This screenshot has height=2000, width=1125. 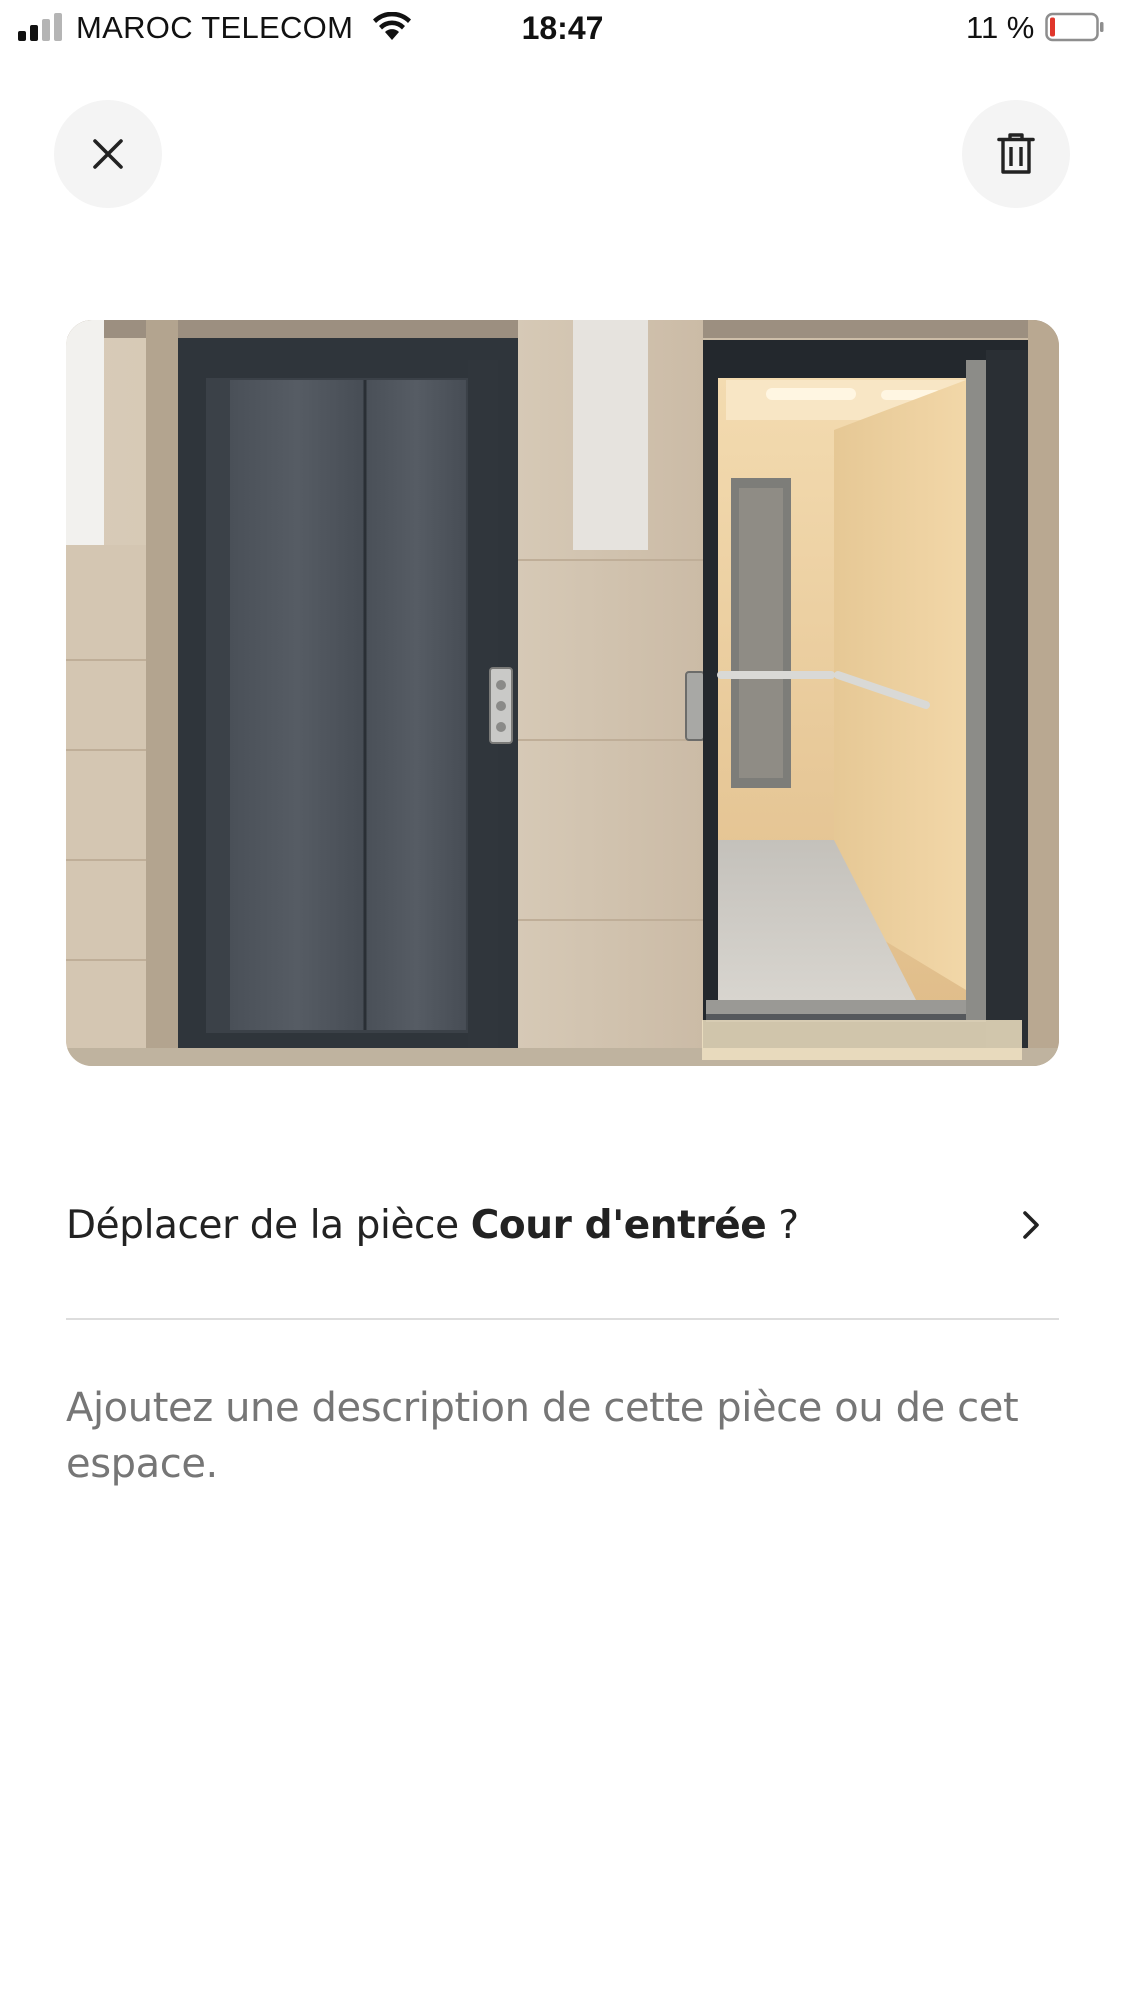 What do you see at coordinates (215, 27) in the screenshot?
I see `carrier-name: MAROC TELECOM` at bounding box center [215, 27].